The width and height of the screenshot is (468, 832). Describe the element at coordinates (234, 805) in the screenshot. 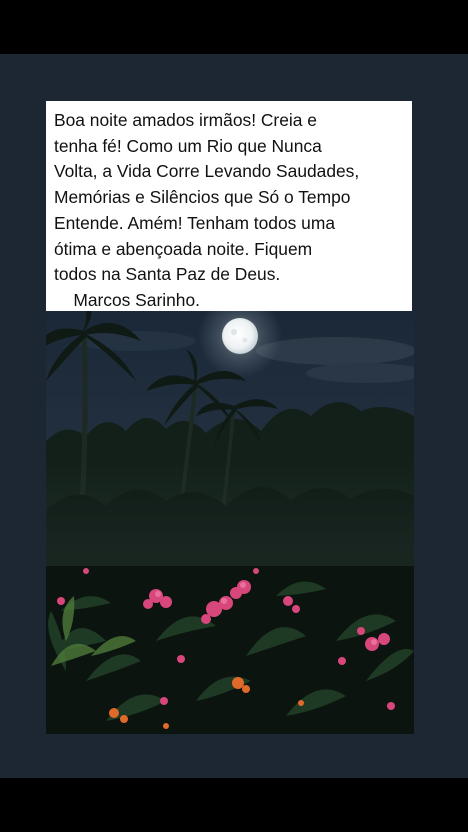

I see `bottom-black-bar` at that location.